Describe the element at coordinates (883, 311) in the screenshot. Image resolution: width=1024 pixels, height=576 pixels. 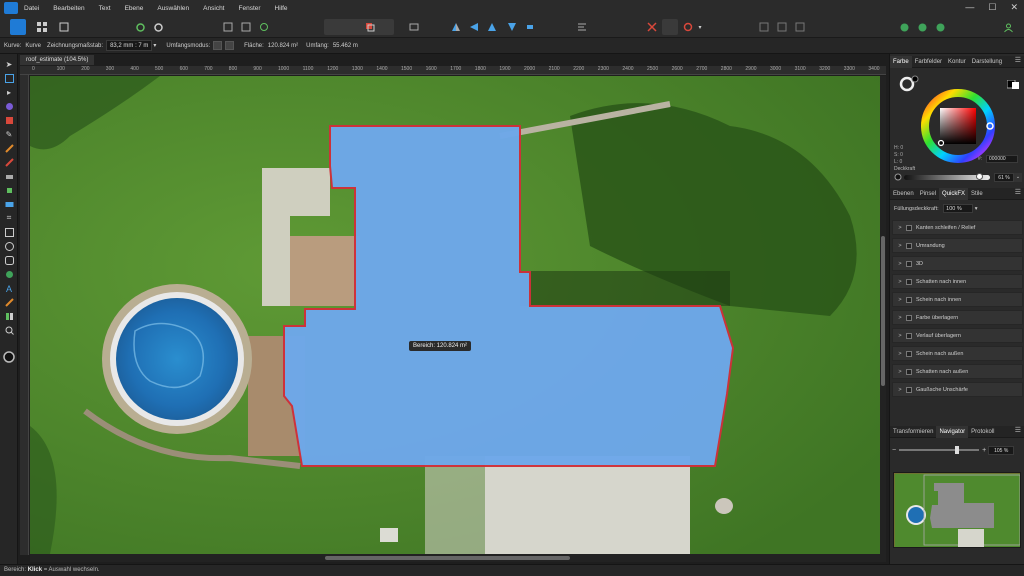
I see `vertical-scroll-thumb` at that location.